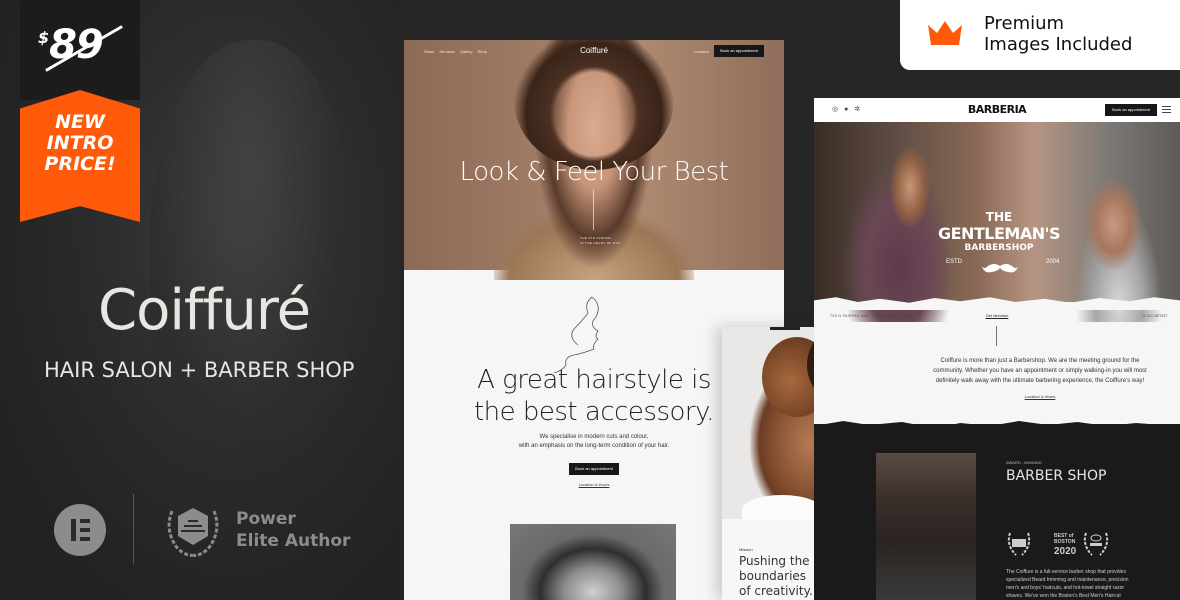  What do you see at coordinates (997, 110) in the screenshot?
I see `barberia-nav: ◎●✲ BARBERIA Book an appointment` at bounding box center [997, 110].